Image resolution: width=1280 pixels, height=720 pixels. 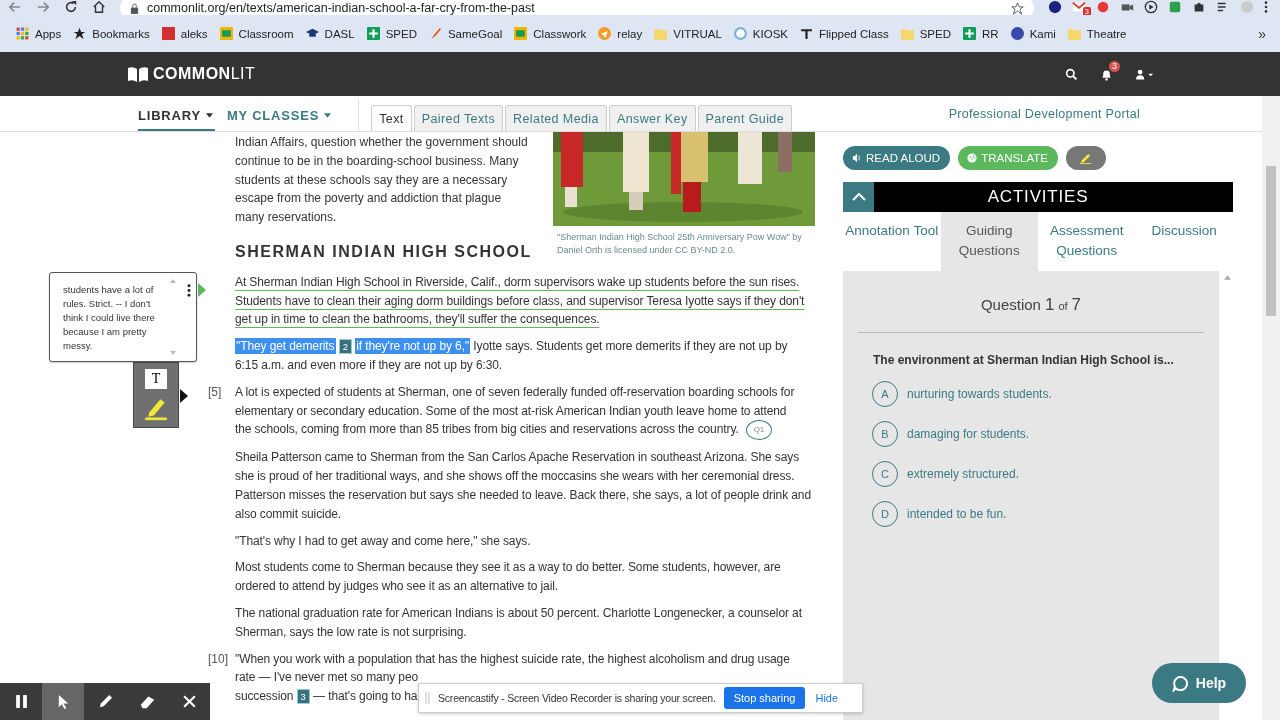 What do you see at coordinates (1097, 33) in the screenshot?
I see `bookmark: Theatre` at bounding box center [1097, 33].